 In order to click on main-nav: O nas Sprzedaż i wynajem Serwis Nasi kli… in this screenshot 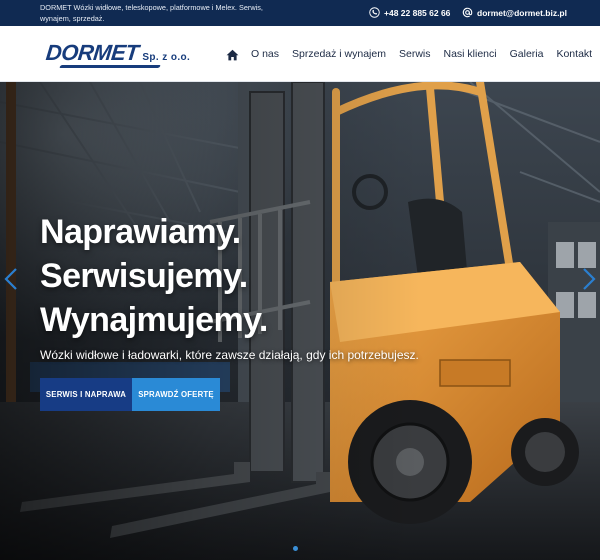, I will do `click(409, 54)`.